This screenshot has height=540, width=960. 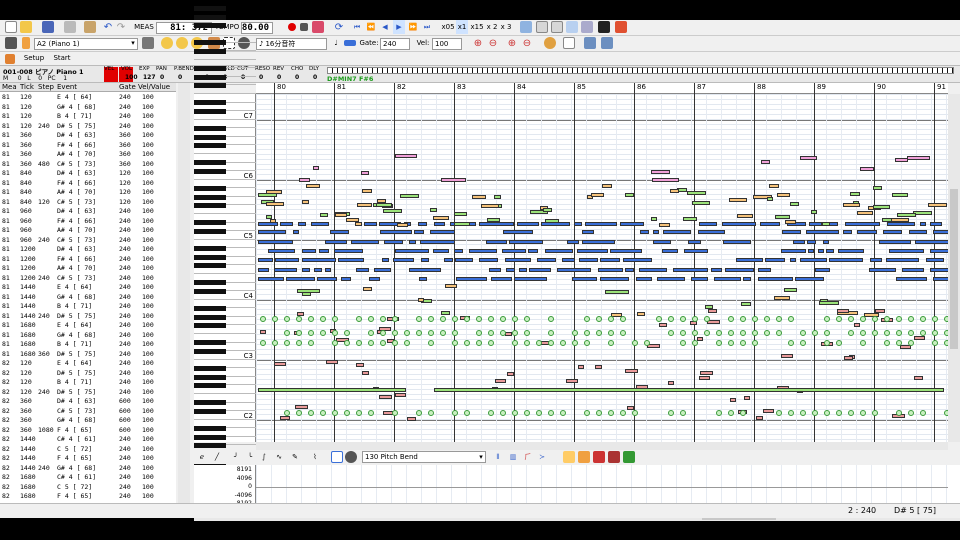 What do you see at coordinates (542, 457) in the screenshot?
I see `ctrl-view4-icon: ≻` at bounding box center [542, 457].